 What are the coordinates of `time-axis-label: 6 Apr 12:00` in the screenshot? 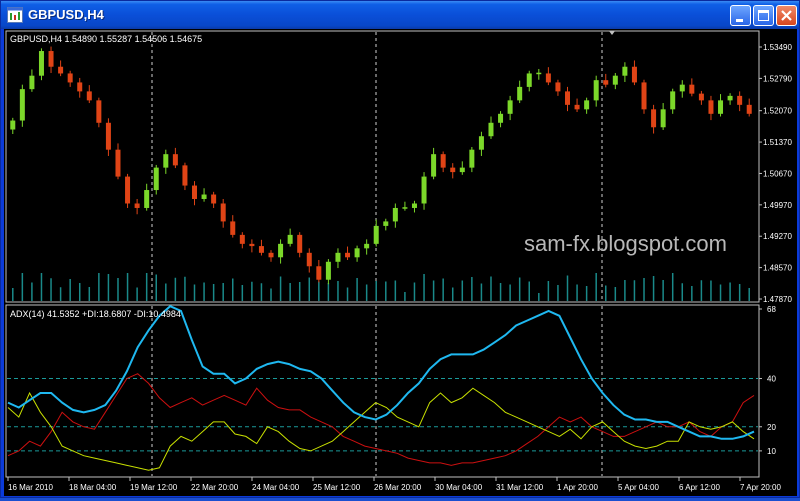 It's located at (699, 487).